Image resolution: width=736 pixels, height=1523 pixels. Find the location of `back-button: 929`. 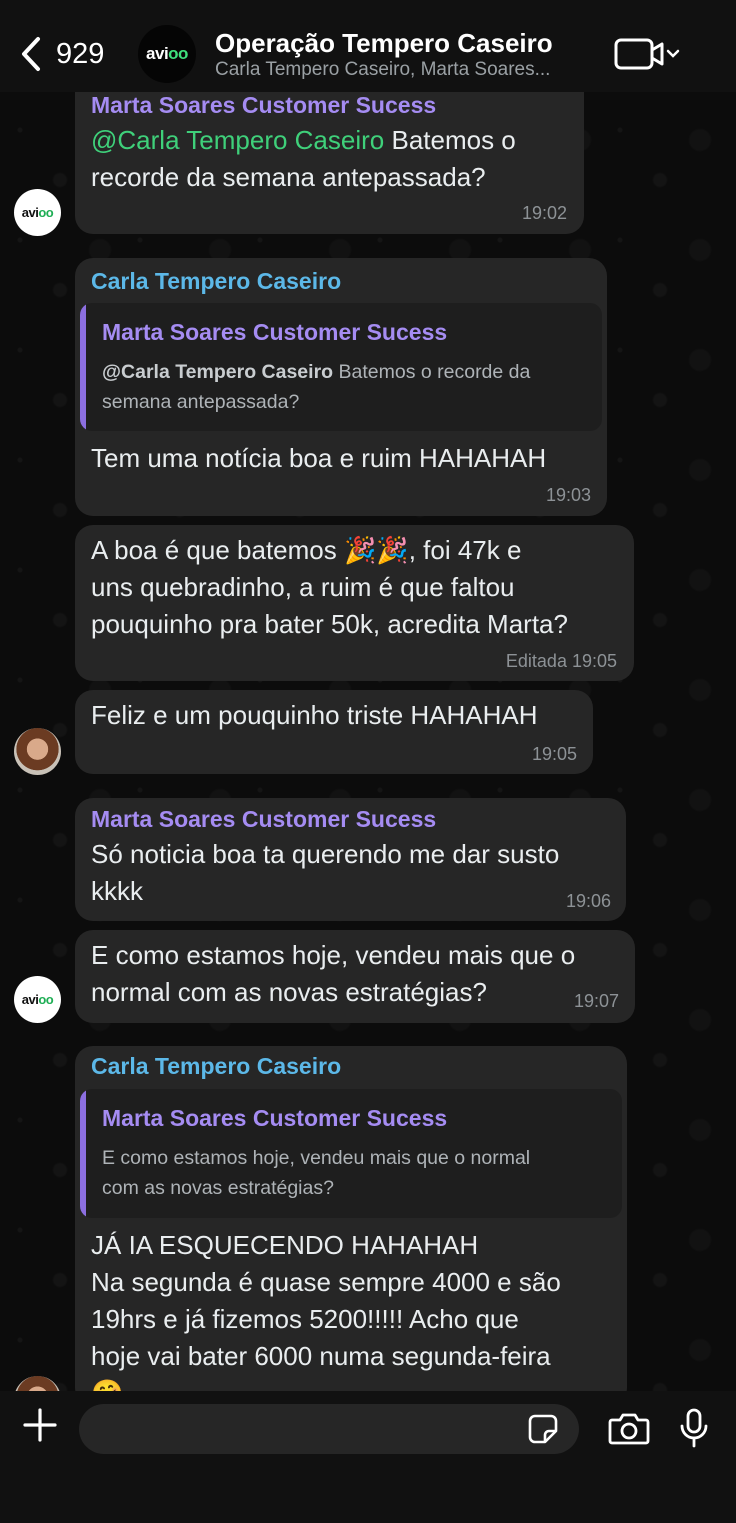

back-button: 929 is located at coordinates (68, 54).